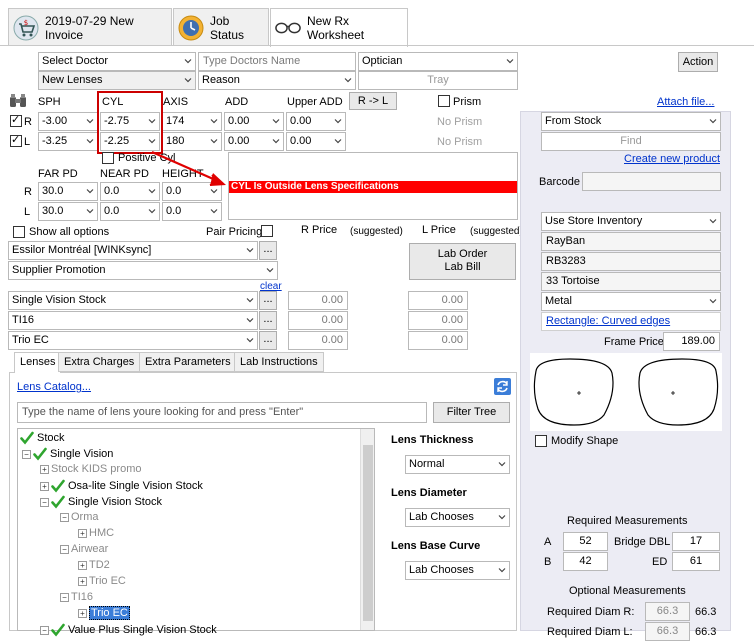 This screenshot has width=754, height=641. I want to click on right-axis-select: 174, so click(192, 121).